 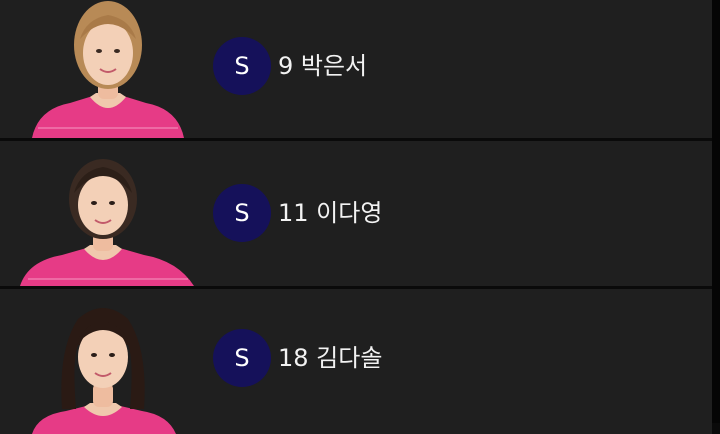 What do you see at coordinates (330, 213) in the screenshot?
I see `player-number-name: 11 이다영` at bounding box center [330, 213].